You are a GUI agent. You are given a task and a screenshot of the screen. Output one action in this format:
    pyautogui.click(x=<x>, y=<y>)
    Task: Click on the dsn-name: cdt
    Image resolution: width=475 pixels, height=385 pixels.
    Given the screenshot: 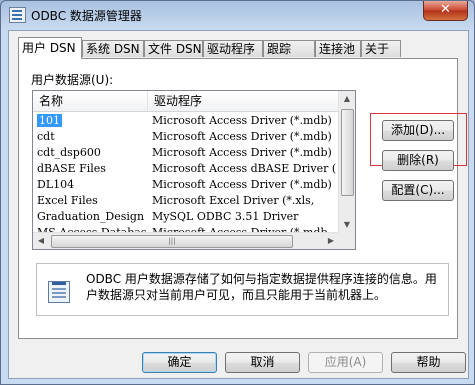 What is the action you would take?
    pyautogui.click(x=46, y=136)
    